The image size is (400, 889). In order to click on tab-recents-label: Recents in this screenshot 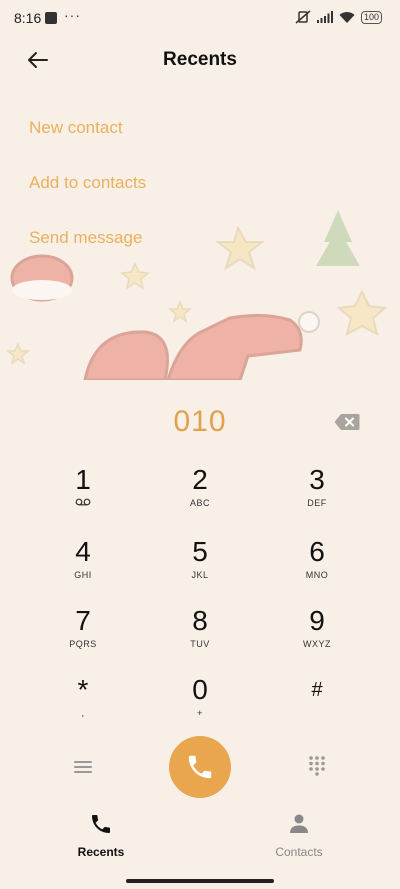, I will do `click(101, 852)`.